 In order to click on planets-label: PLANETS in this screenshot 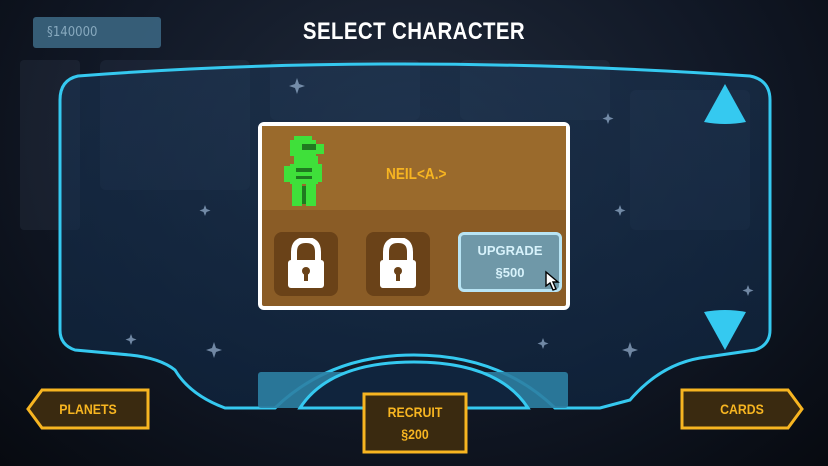, I will do `click(88, 409)`.